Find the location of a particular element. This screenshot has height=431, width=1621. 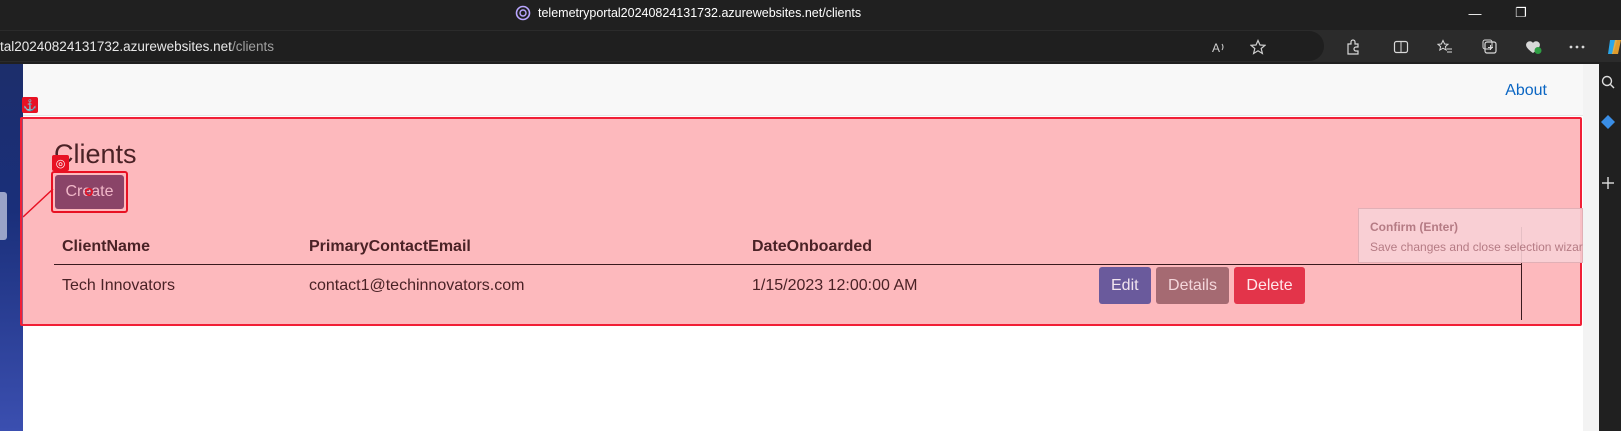

copilot-icon is located at coordinates (1612, 47).